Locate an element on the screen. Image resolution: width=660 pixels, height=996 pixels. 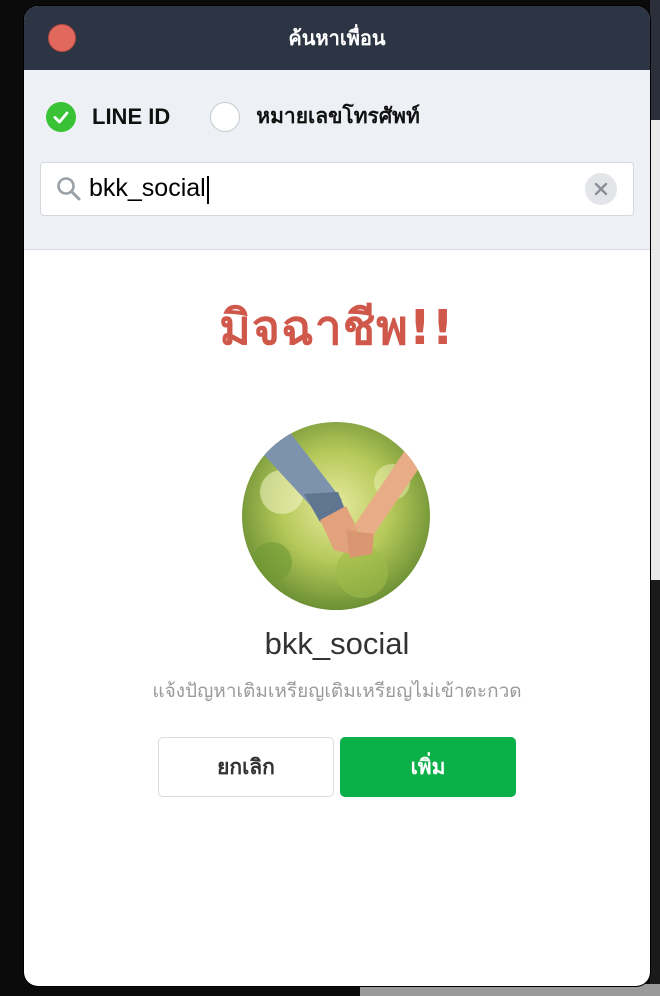
close-icon is located at coordinates (601, 189).